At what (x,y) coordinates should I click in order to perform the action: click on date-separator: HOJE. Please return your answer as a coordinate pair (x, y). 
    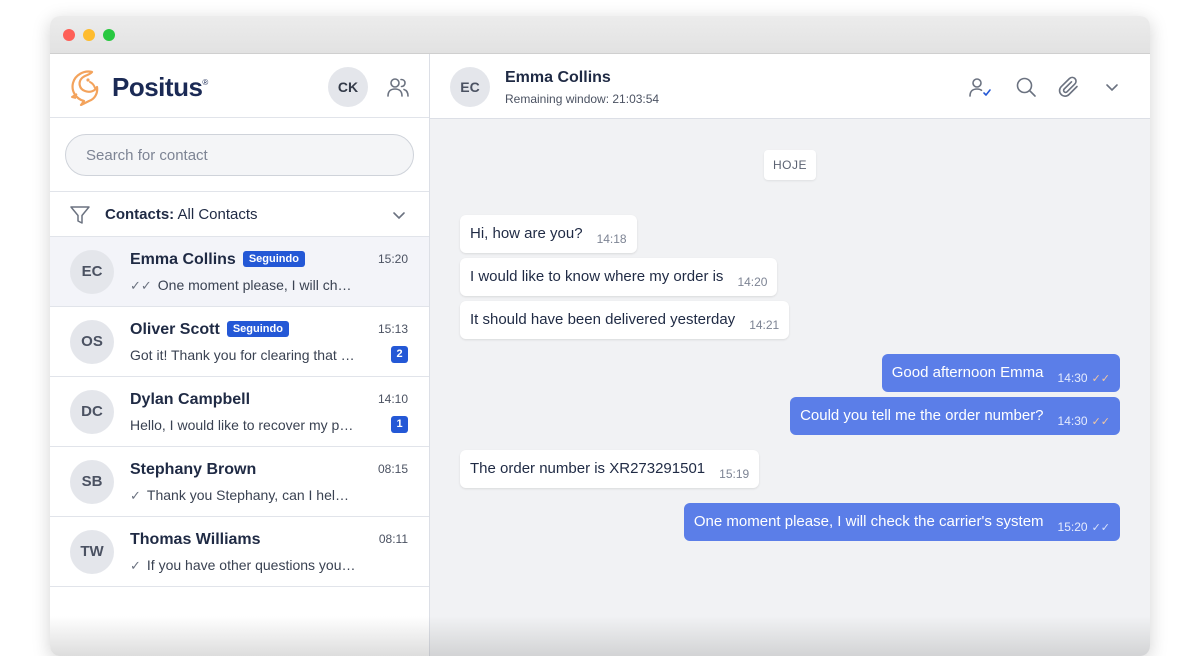
    Looking at the image, I should click on (790, 165).